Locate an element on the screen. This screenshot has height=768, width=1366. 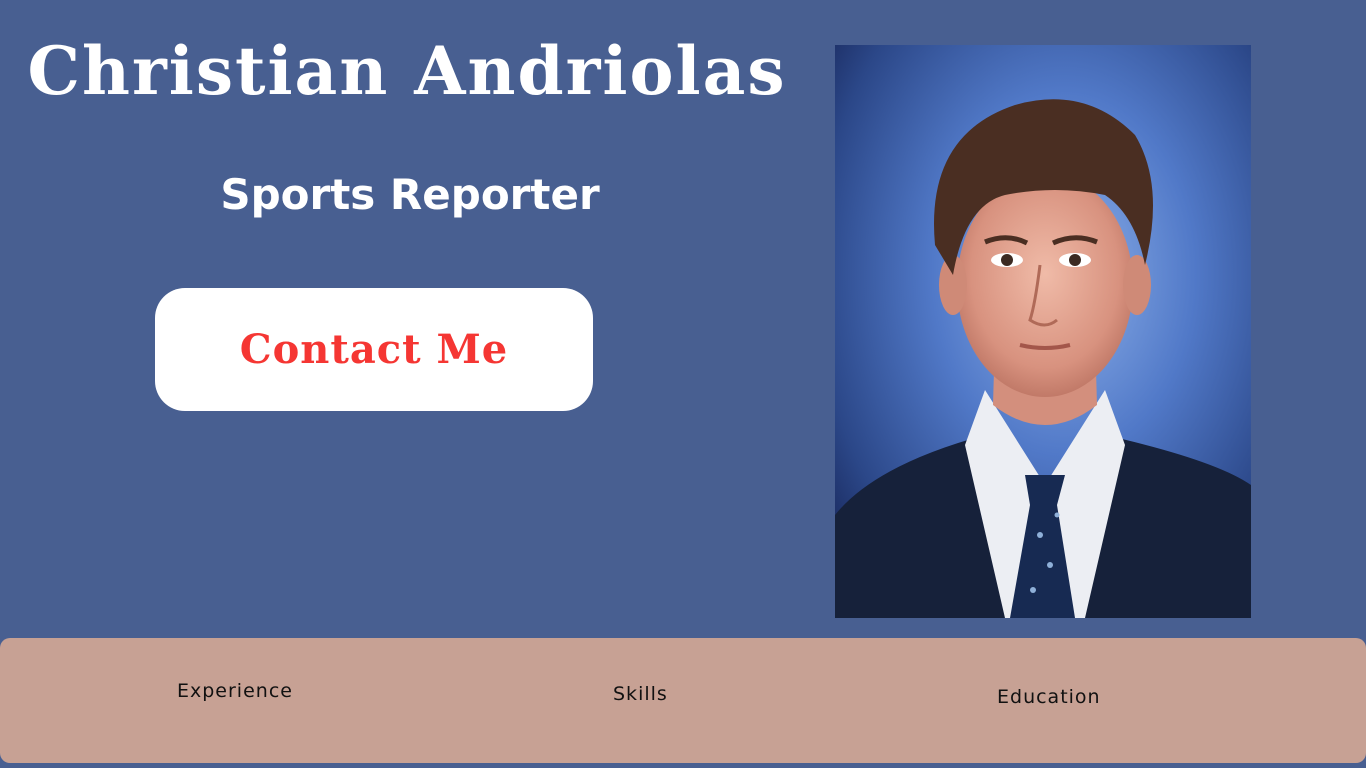
nav-item-education: Education is located at coordinates (1049, 697).